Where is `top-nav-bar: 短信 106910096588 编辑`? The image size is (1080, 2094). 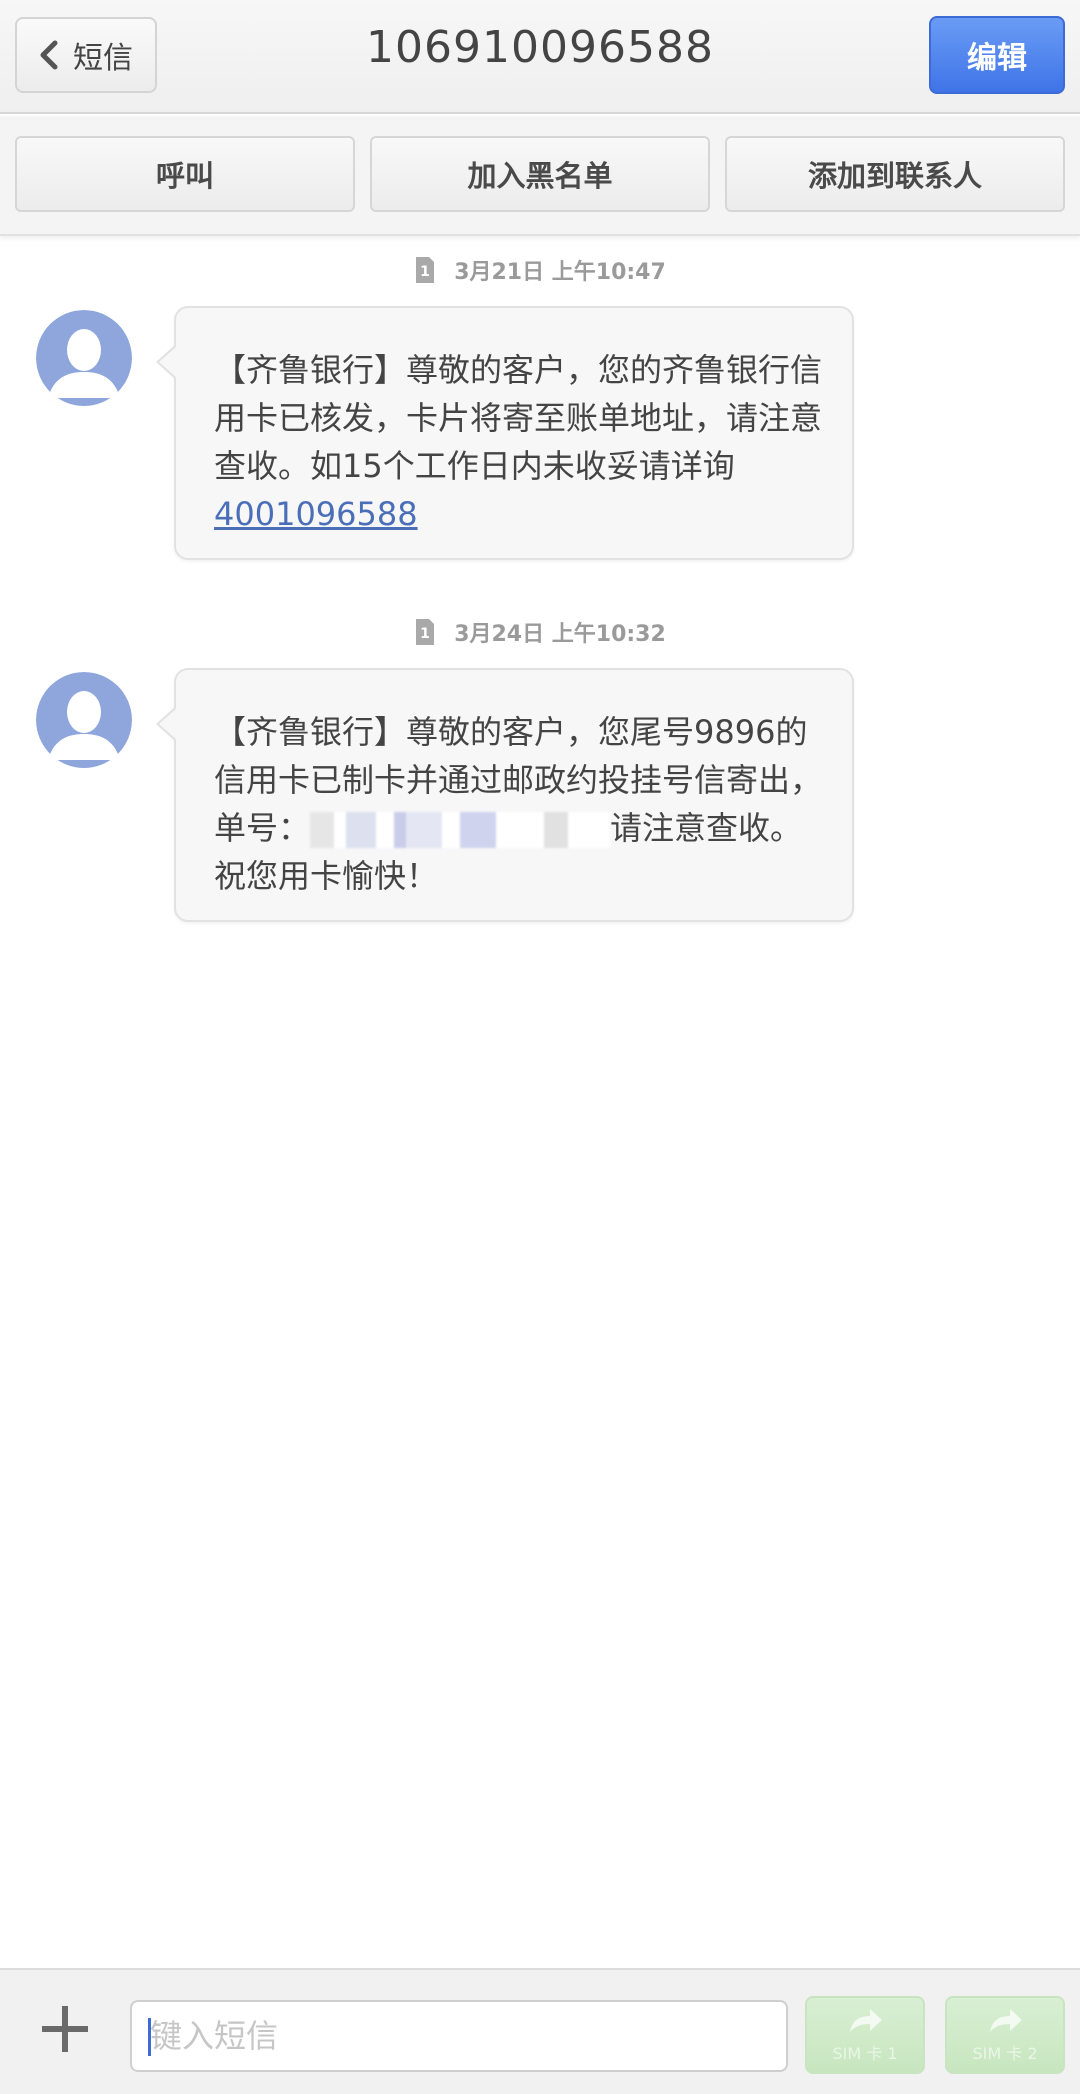 top-nav-bar: 短信 106910096588 编辑 is located at coordinates (540, 57).